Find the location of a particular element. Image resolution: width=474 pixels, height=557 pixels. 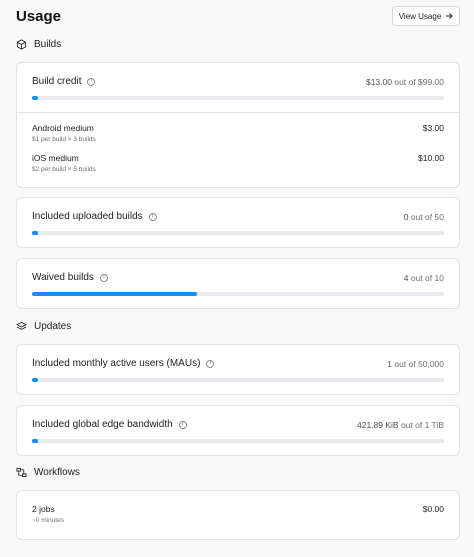

item-sub: $2 per build × 5 builds is located at coordinates (64, 169).